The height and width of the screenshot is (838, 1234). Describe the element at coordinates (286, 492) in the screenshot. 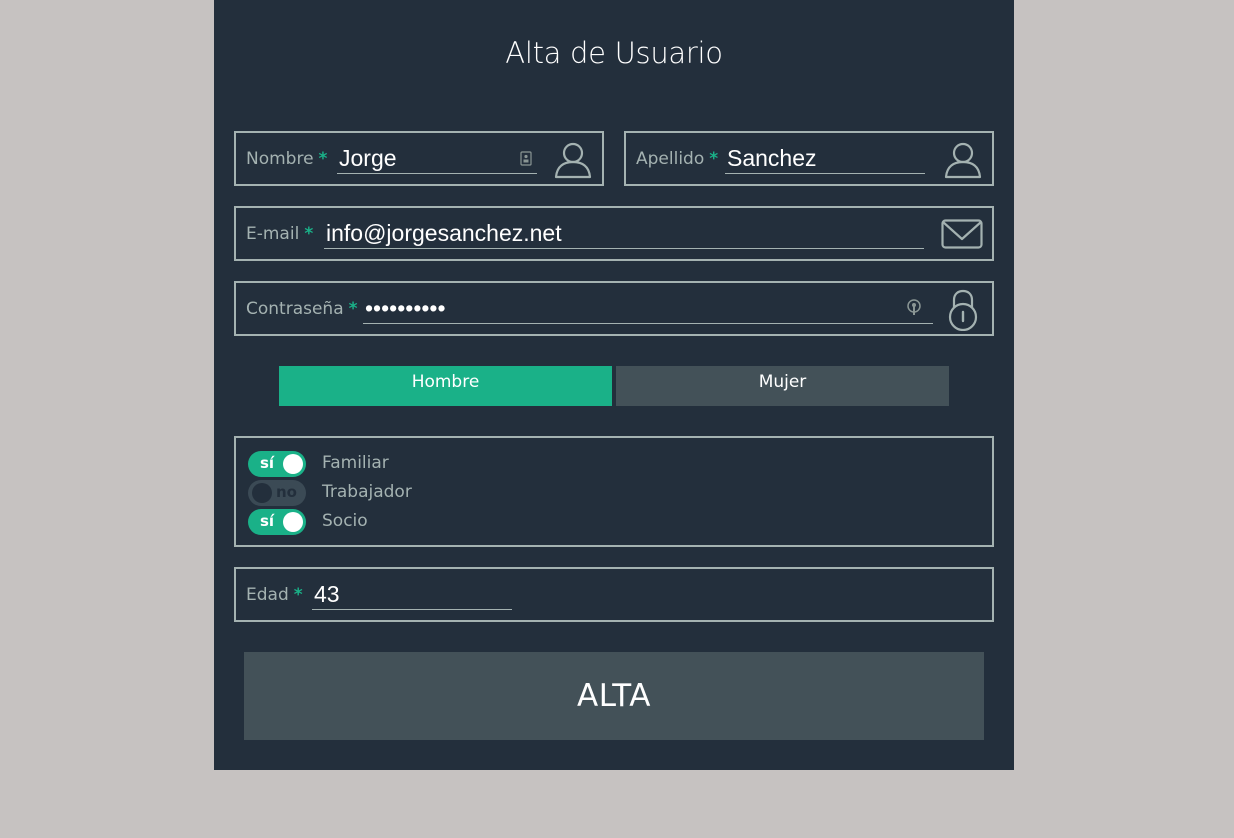

I see `toggle-state: no` at that location.